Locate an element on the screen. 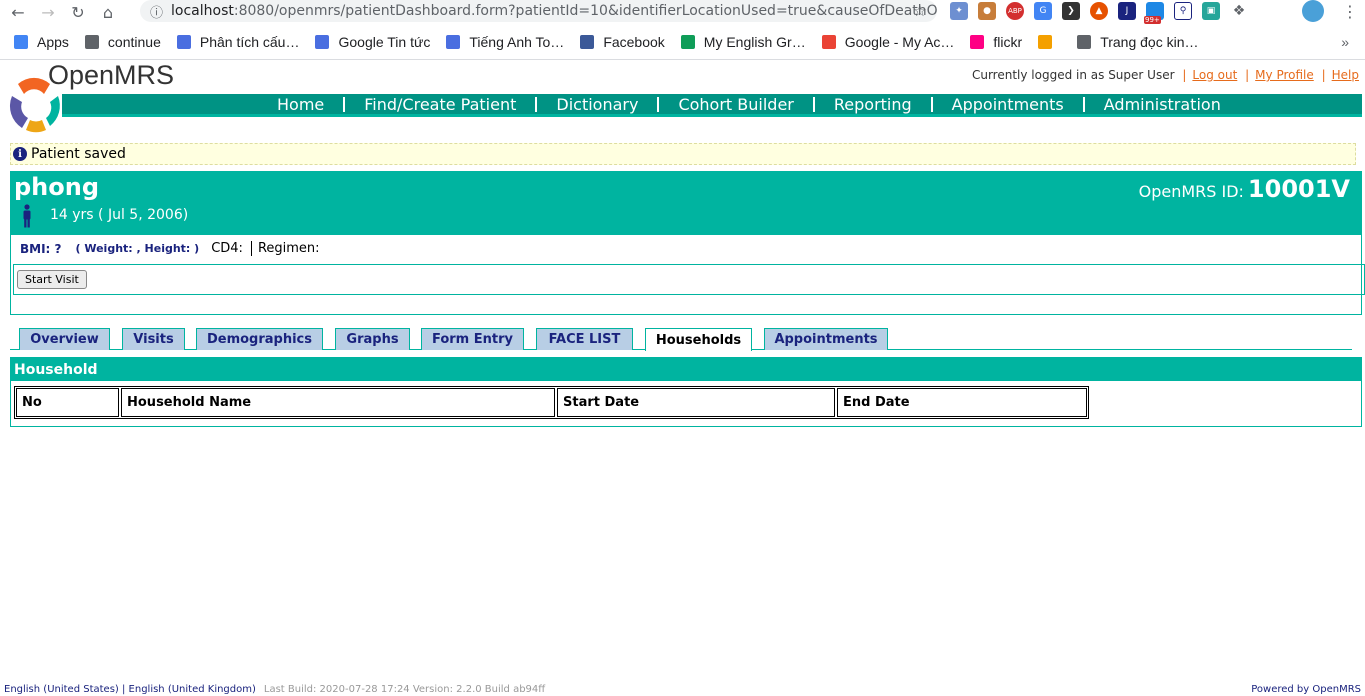 The image size is (1365, 696). nav-administration: Administration is located at coordinates (1161, 104).